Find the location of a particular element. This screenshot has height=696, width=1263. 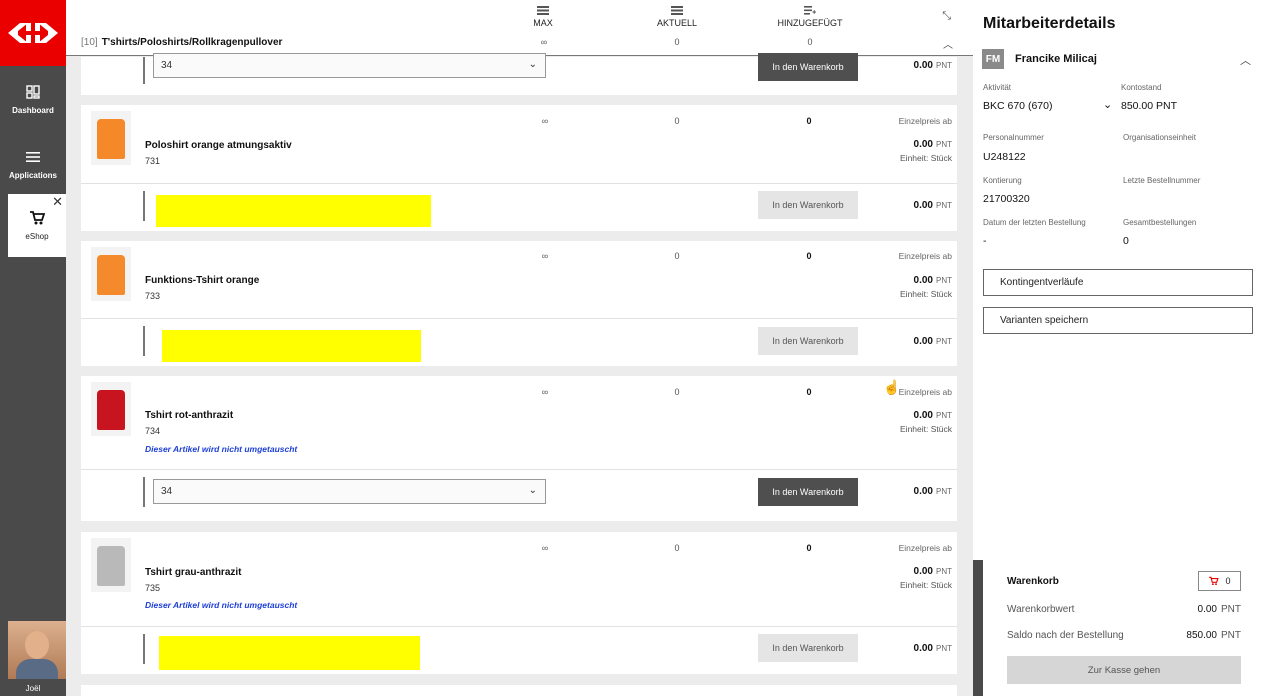

avatar-body is located at coordinates (37, 669).